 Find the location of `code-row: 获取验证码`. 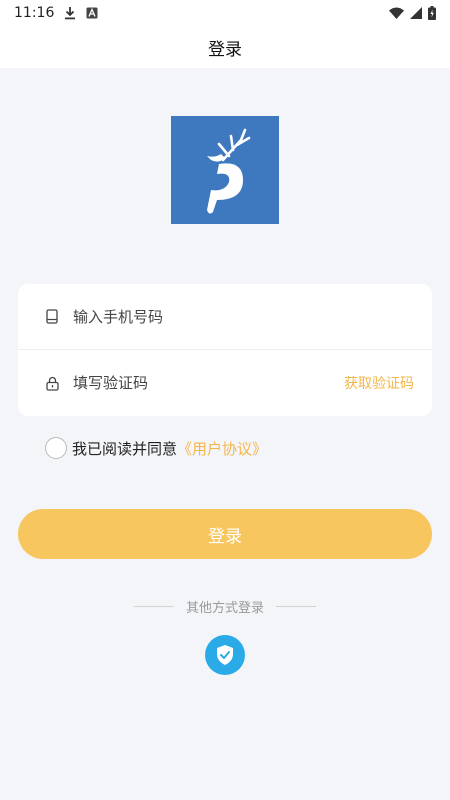

code-row: 获取验证码 is located at coordinates (225, 383).